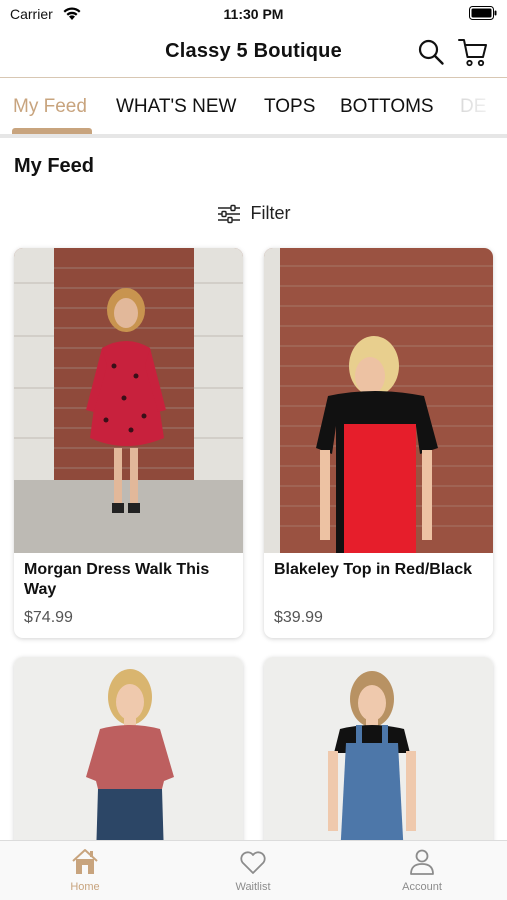  Describe the element at coordinates (431, 52) in the screenshot. I see `search-icon` at that location.